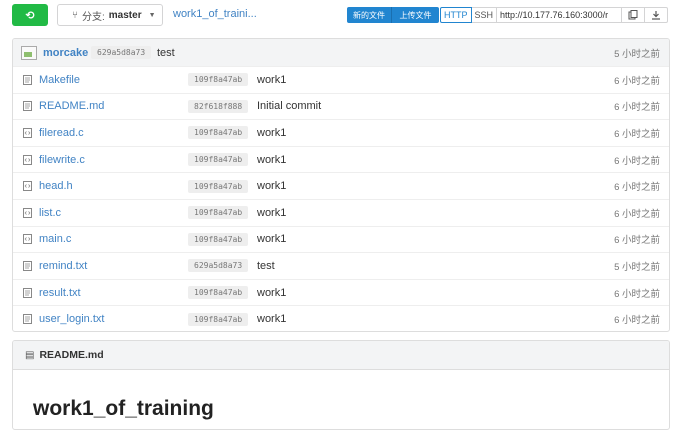  I want to click on file-name-link: Makefile, so click(59, 80).